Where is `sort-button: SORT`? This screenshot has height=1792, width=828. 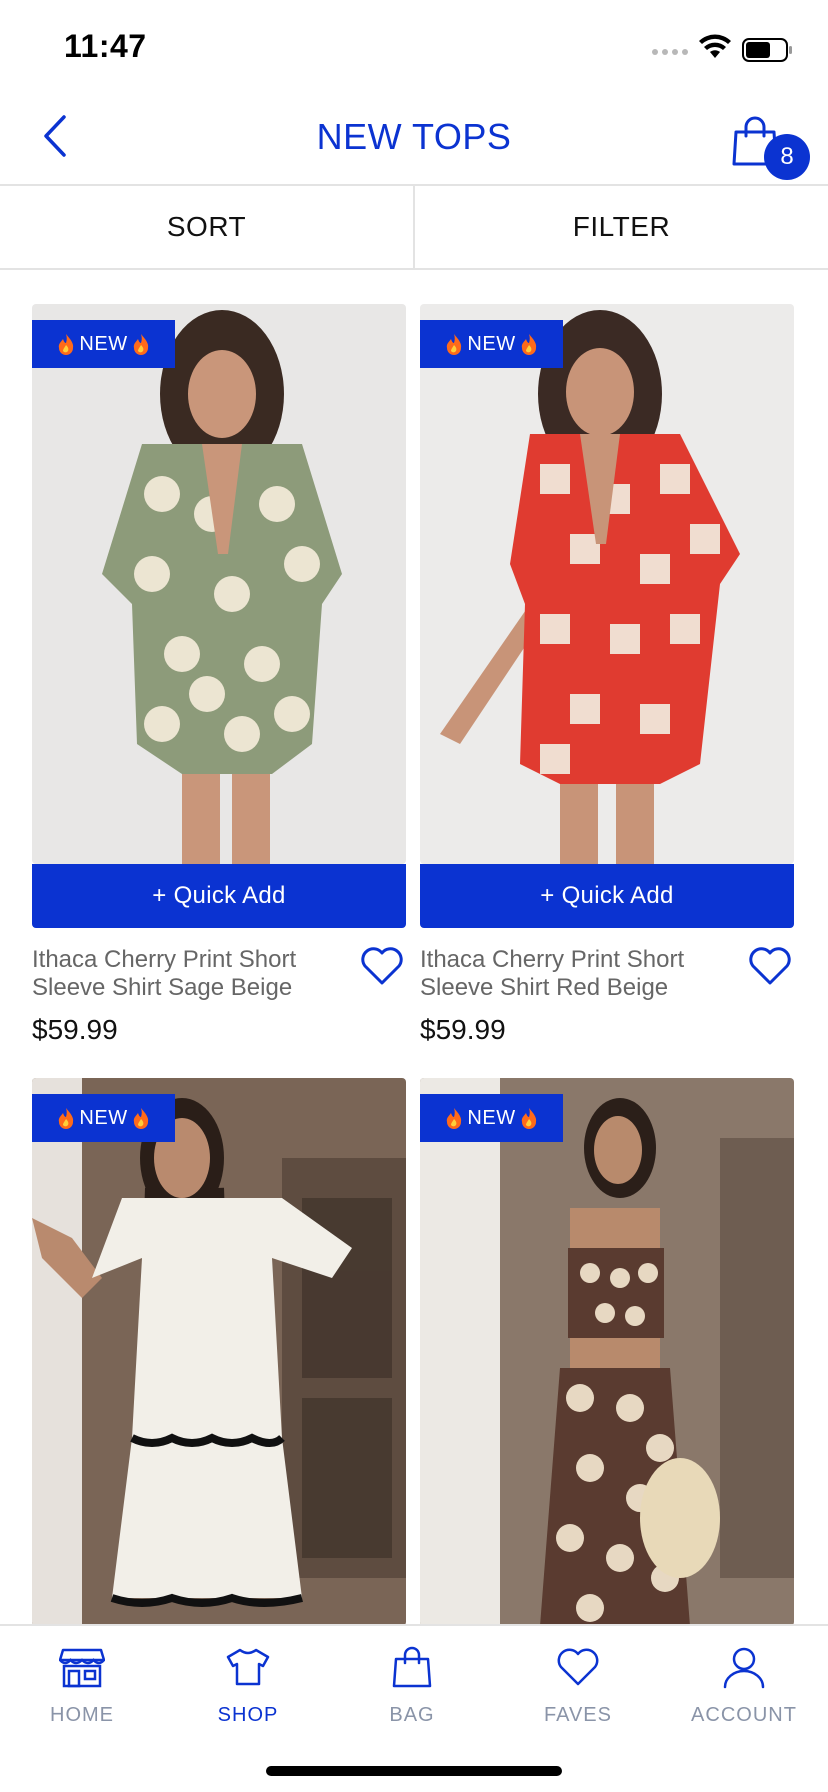 sort-button: SORT is located at coordinates (206, 227).